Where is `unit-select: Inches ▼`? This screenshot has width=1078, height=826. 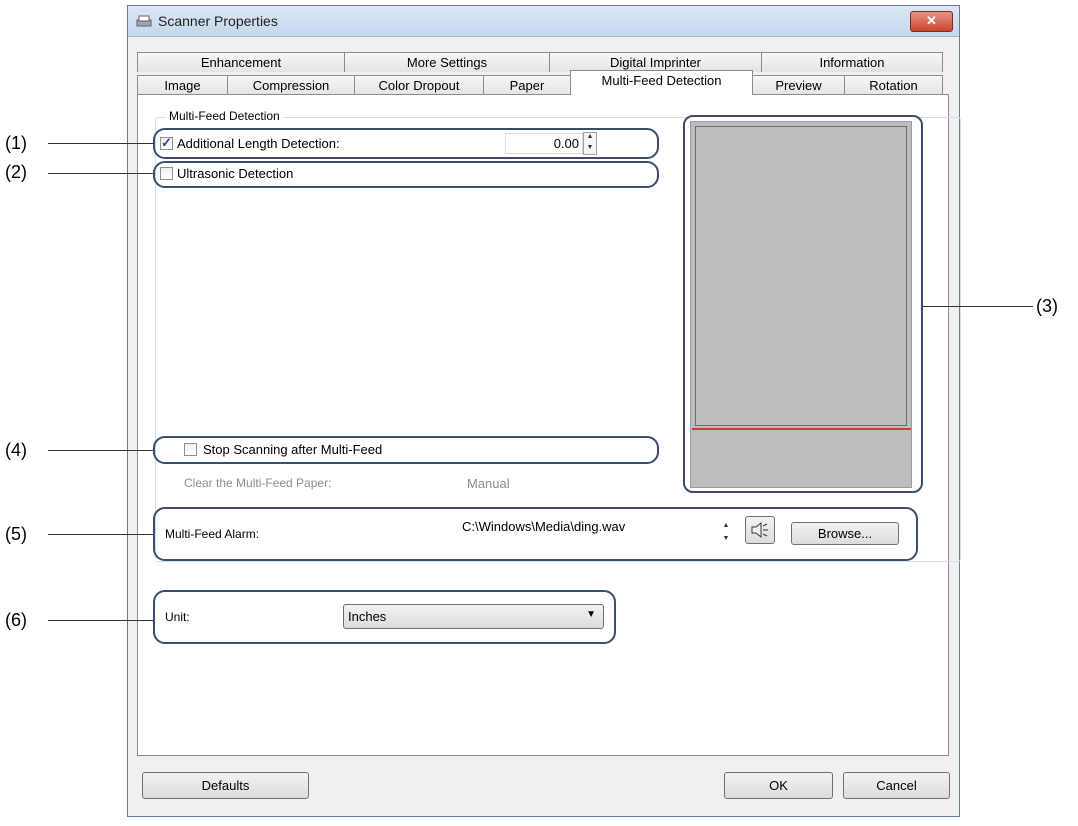 unit-select: Inches ▼ is located at coordinates (473, 616).